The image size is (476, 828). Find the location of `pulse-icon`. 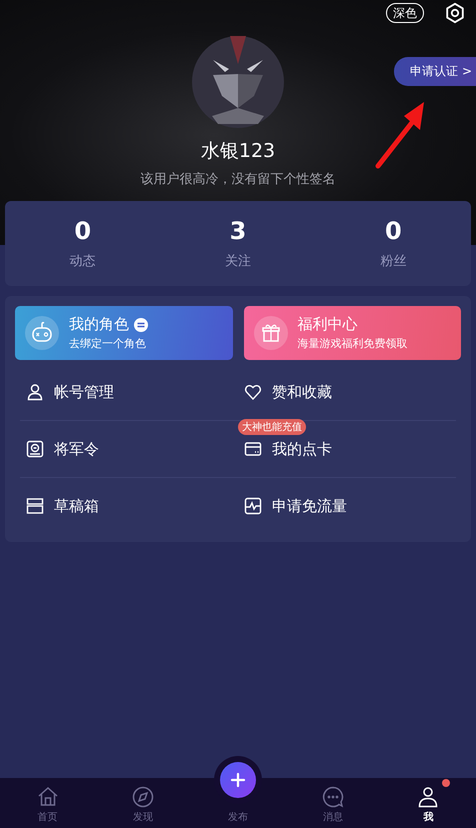

pulse-icon is located at coordinates (253, 506).